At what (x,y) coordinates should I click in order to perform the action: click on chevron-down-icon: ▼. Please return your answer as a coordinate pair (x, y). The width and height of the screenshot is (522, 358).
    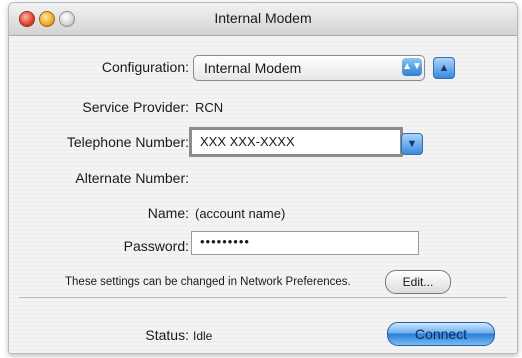
    Looking at the image, I should click on (412, 144).